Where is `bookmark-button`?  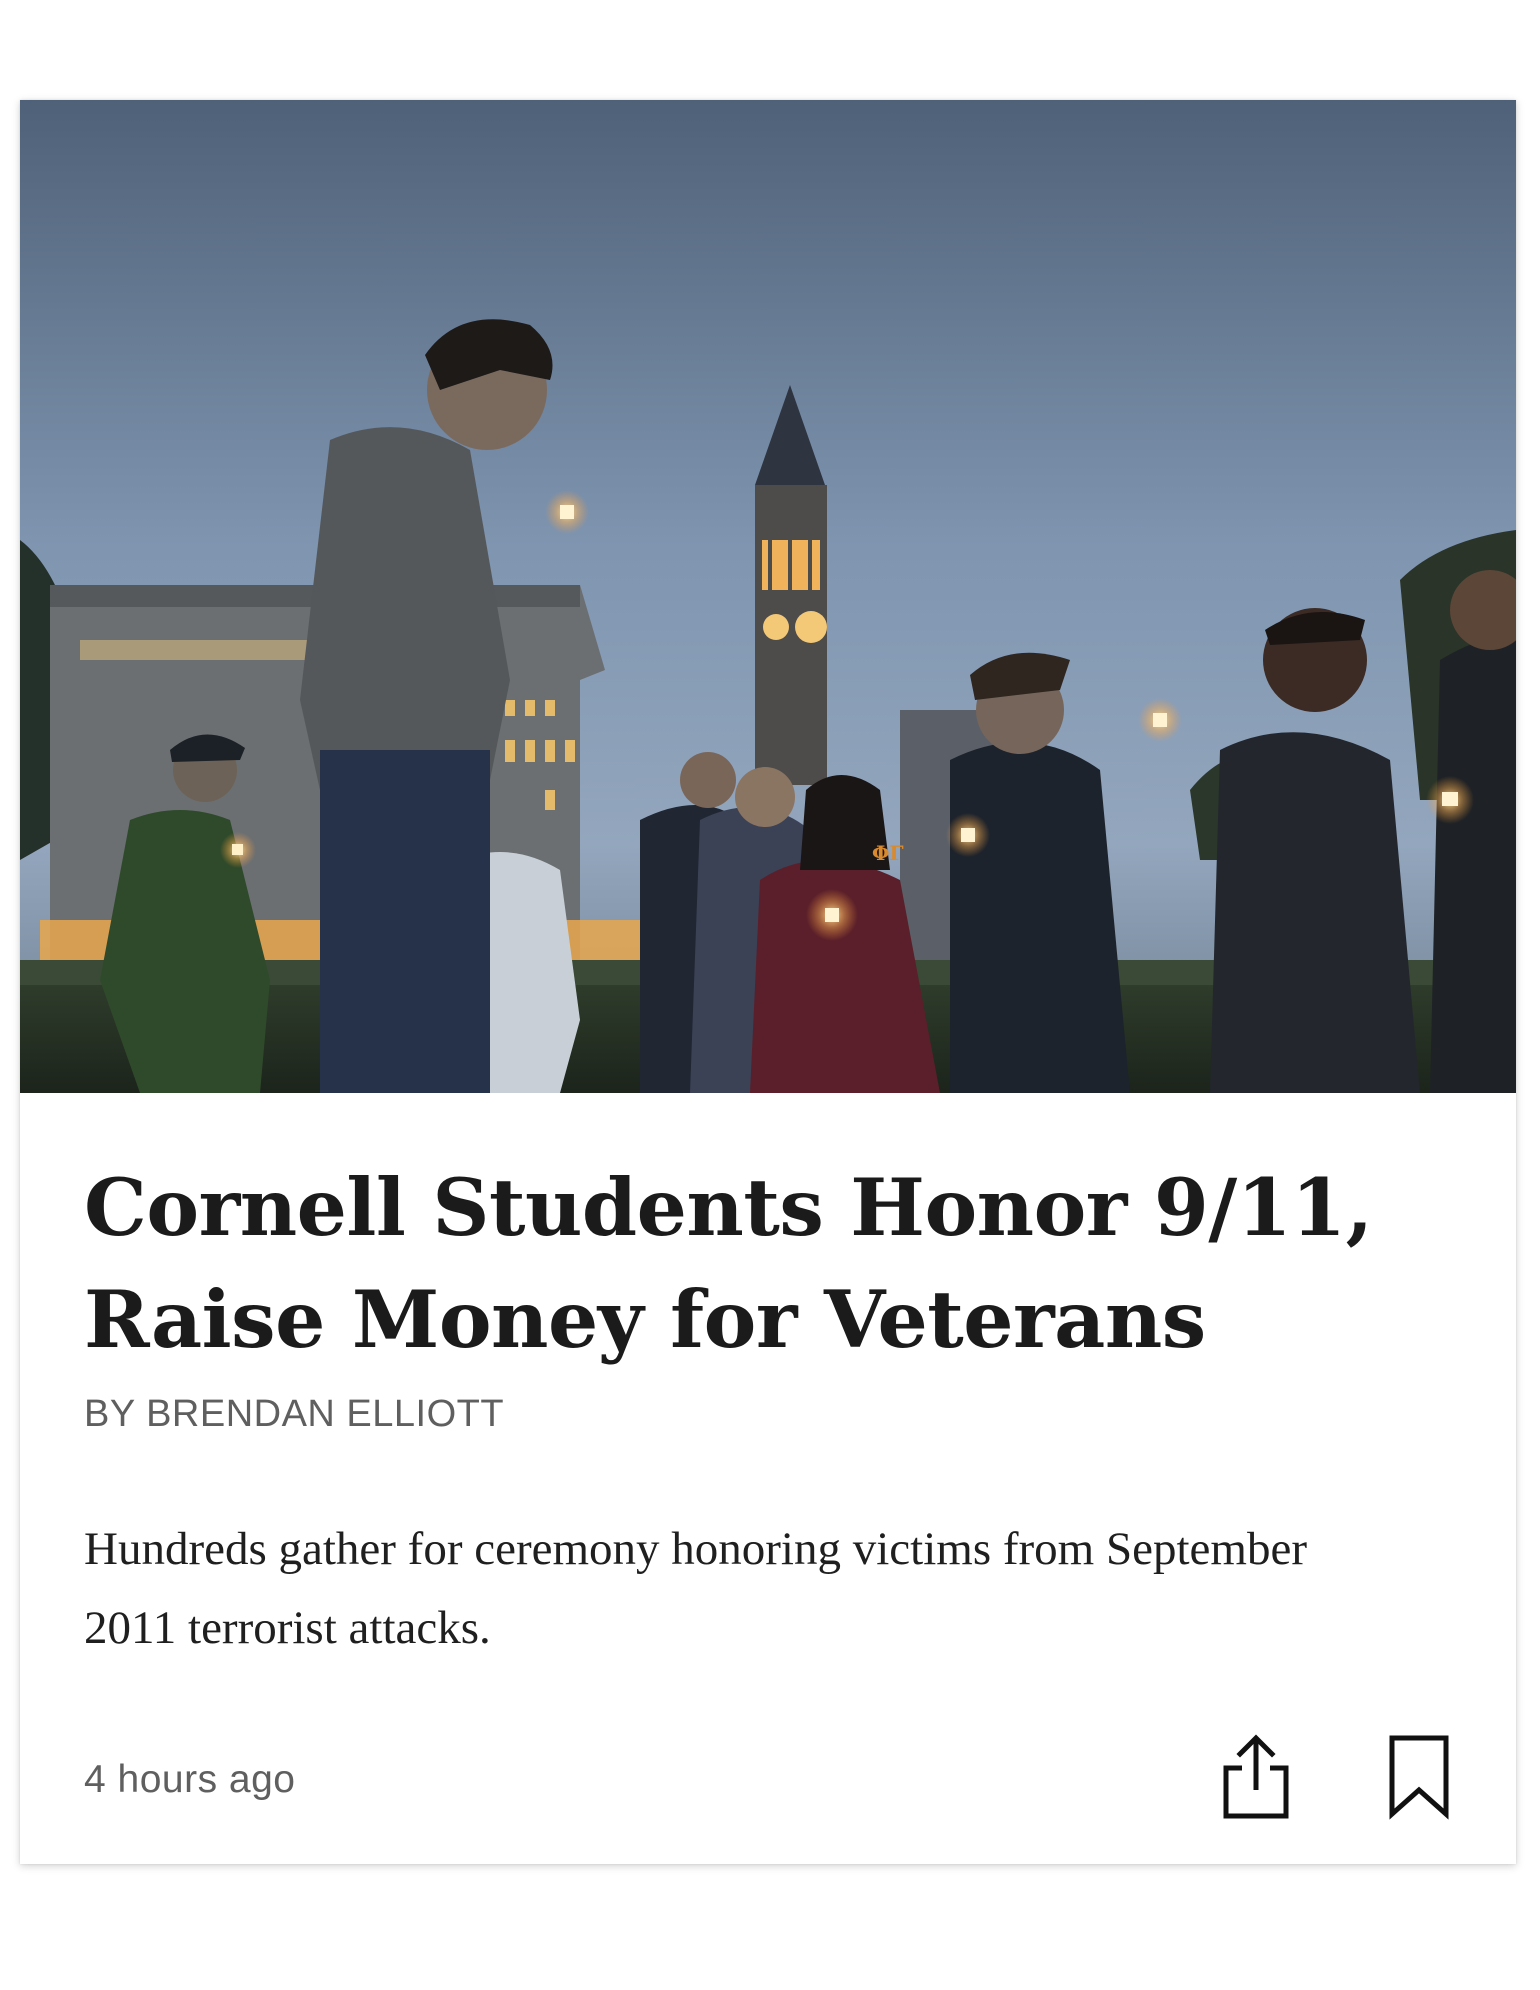
bookmark-button is located at coordinates (1419, 1777).